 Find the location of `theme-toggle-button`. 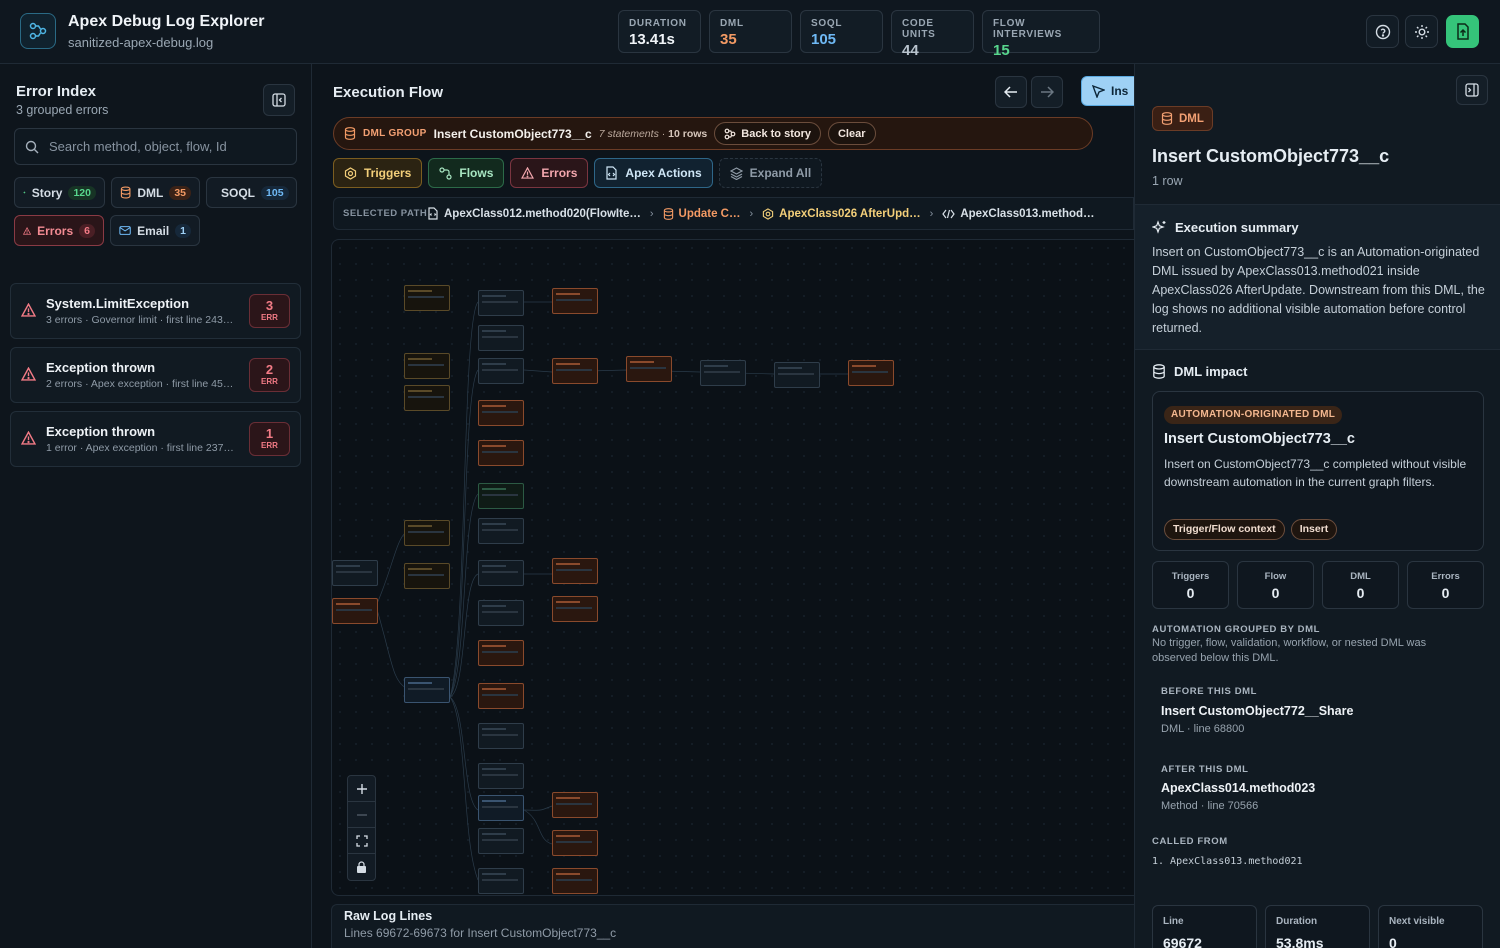

theme-toggle-button is located at coordinates (1421, 31).